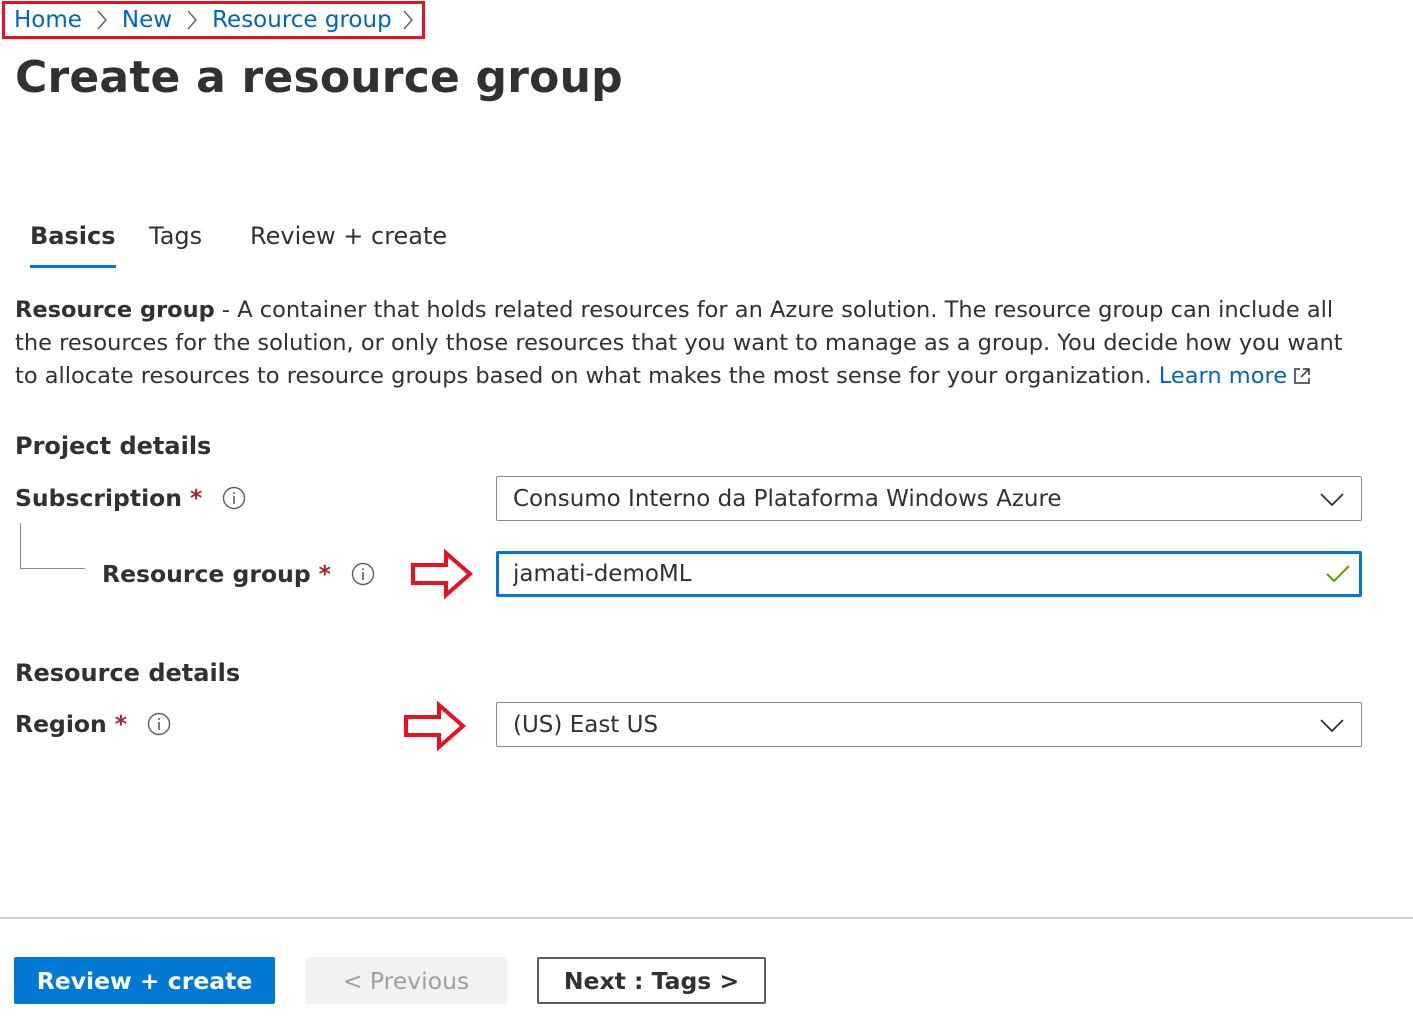 This screenshot has width=1413, height=1027. Describe the element at coordinates (52, 546) in the screenshot. I see `tree-connector` at that location.